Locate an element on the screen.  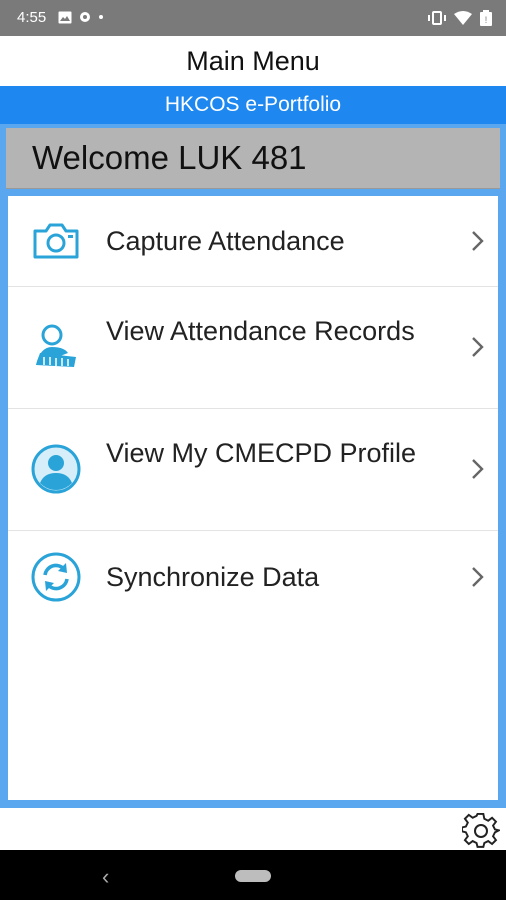
status-time: 4:55 is located at coordinates (32, 17).